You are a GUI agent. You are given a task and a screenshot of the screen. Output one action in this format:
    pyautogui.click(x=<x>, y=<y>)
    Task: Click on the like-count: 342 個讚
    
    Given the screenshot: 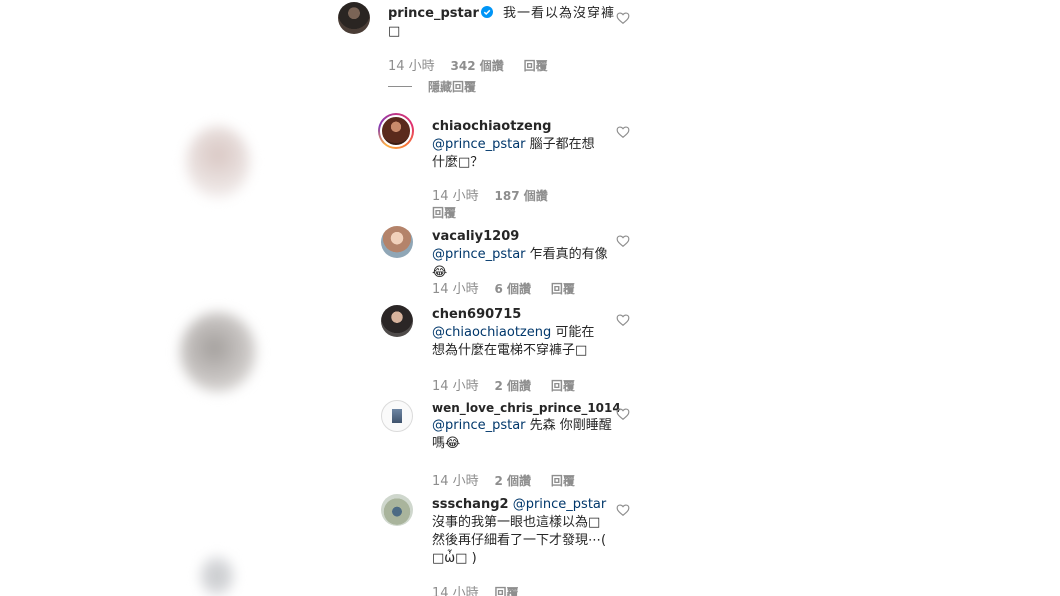 What is the action you would take?
    pyautogui.click(x=477, y=66)
    